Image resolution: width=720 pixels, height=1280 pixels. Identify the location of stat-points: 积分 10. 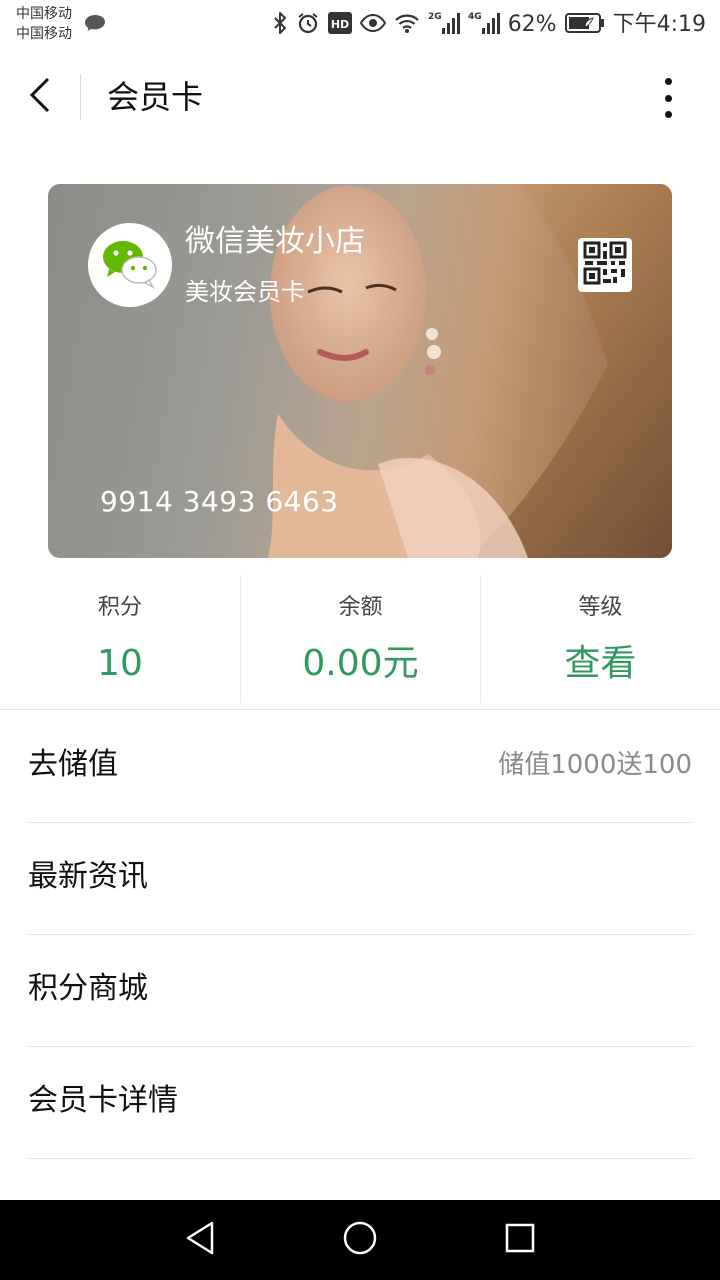
(120, 639).